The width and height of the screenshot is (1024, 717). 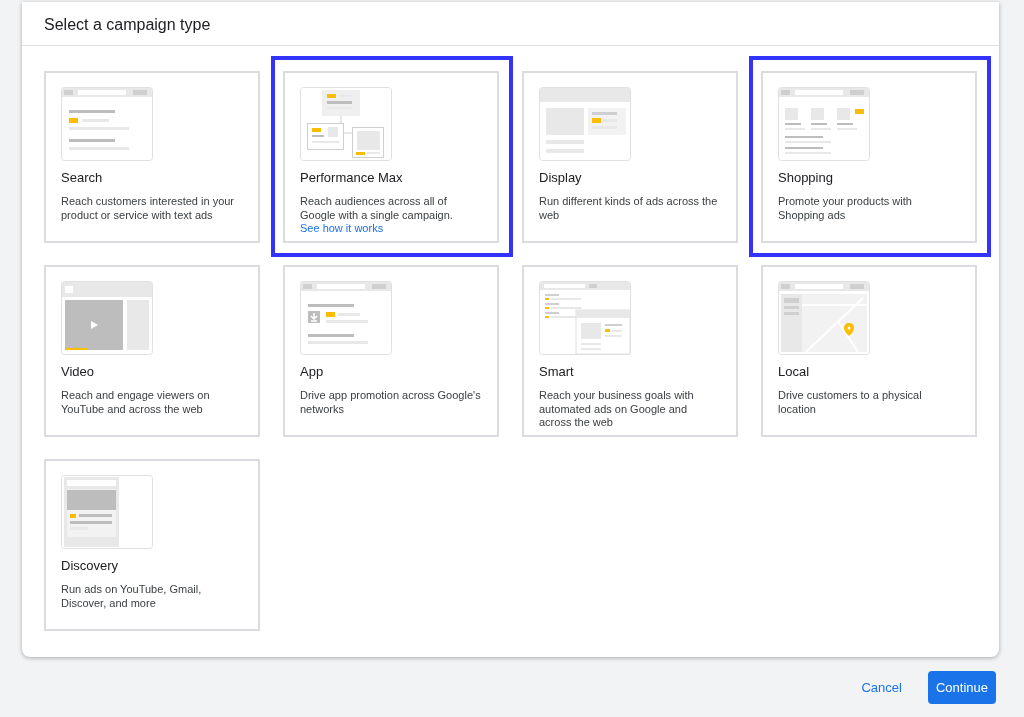 I want to click on campaign-type-card: Shopping Promote your products with Shopping ads, so click(x=869, y=157).